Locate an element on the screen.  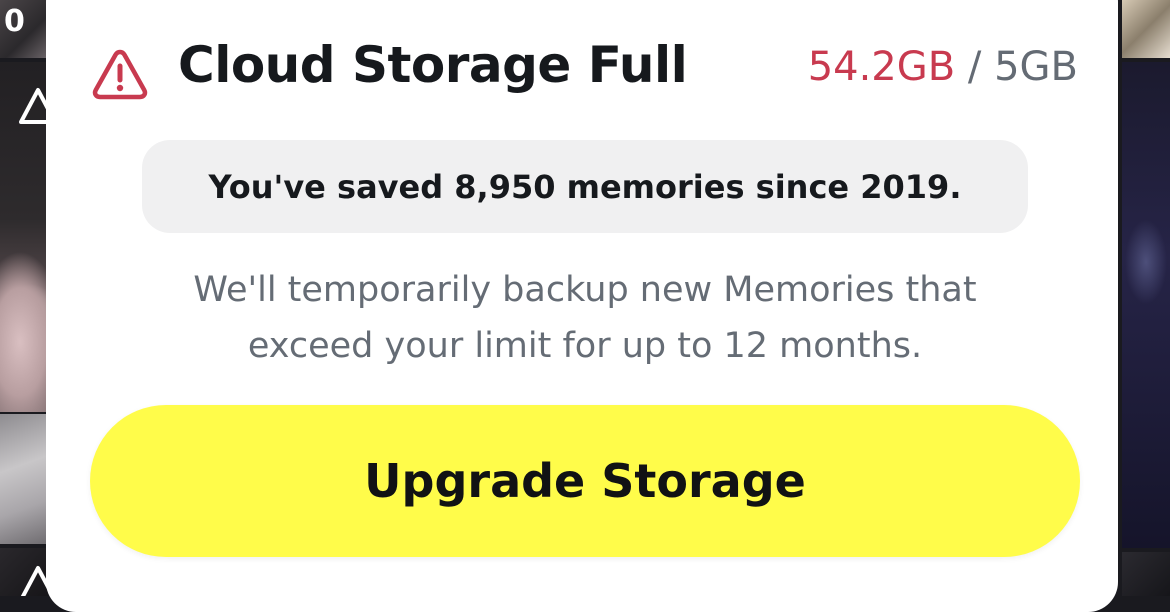
upgrade-storage-label: Upgrade Storage is located at coordinates (585, 481).